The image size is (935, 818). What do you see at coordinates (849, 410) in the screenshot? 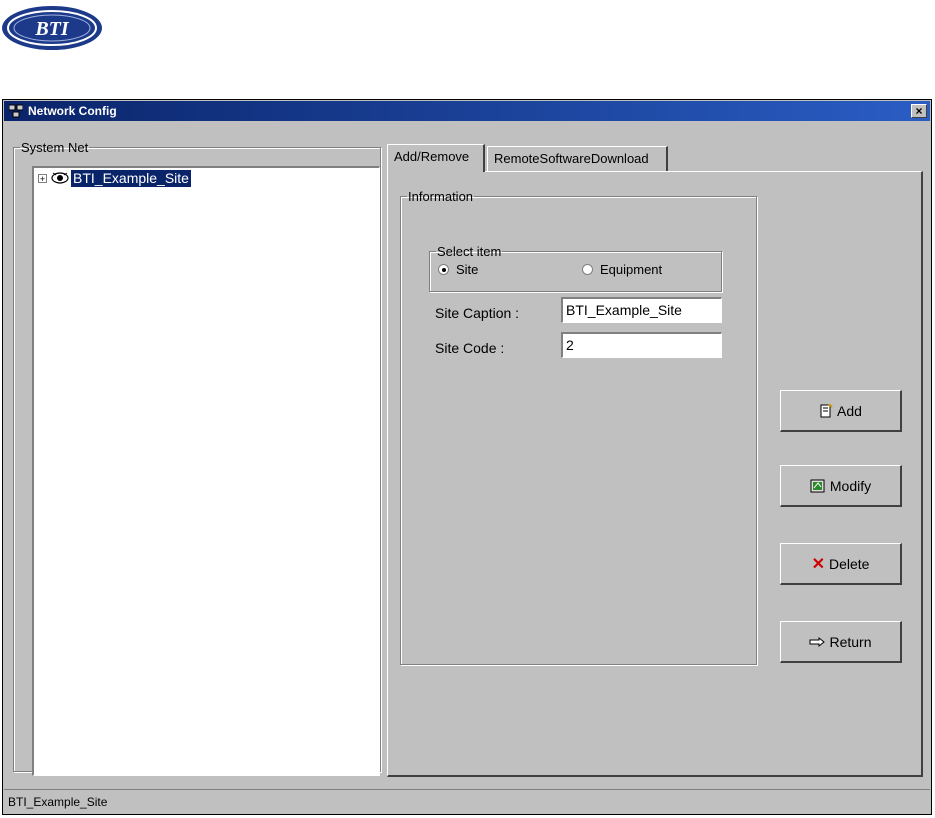
I see `add-label: Add` at bounding box center [849, 410].